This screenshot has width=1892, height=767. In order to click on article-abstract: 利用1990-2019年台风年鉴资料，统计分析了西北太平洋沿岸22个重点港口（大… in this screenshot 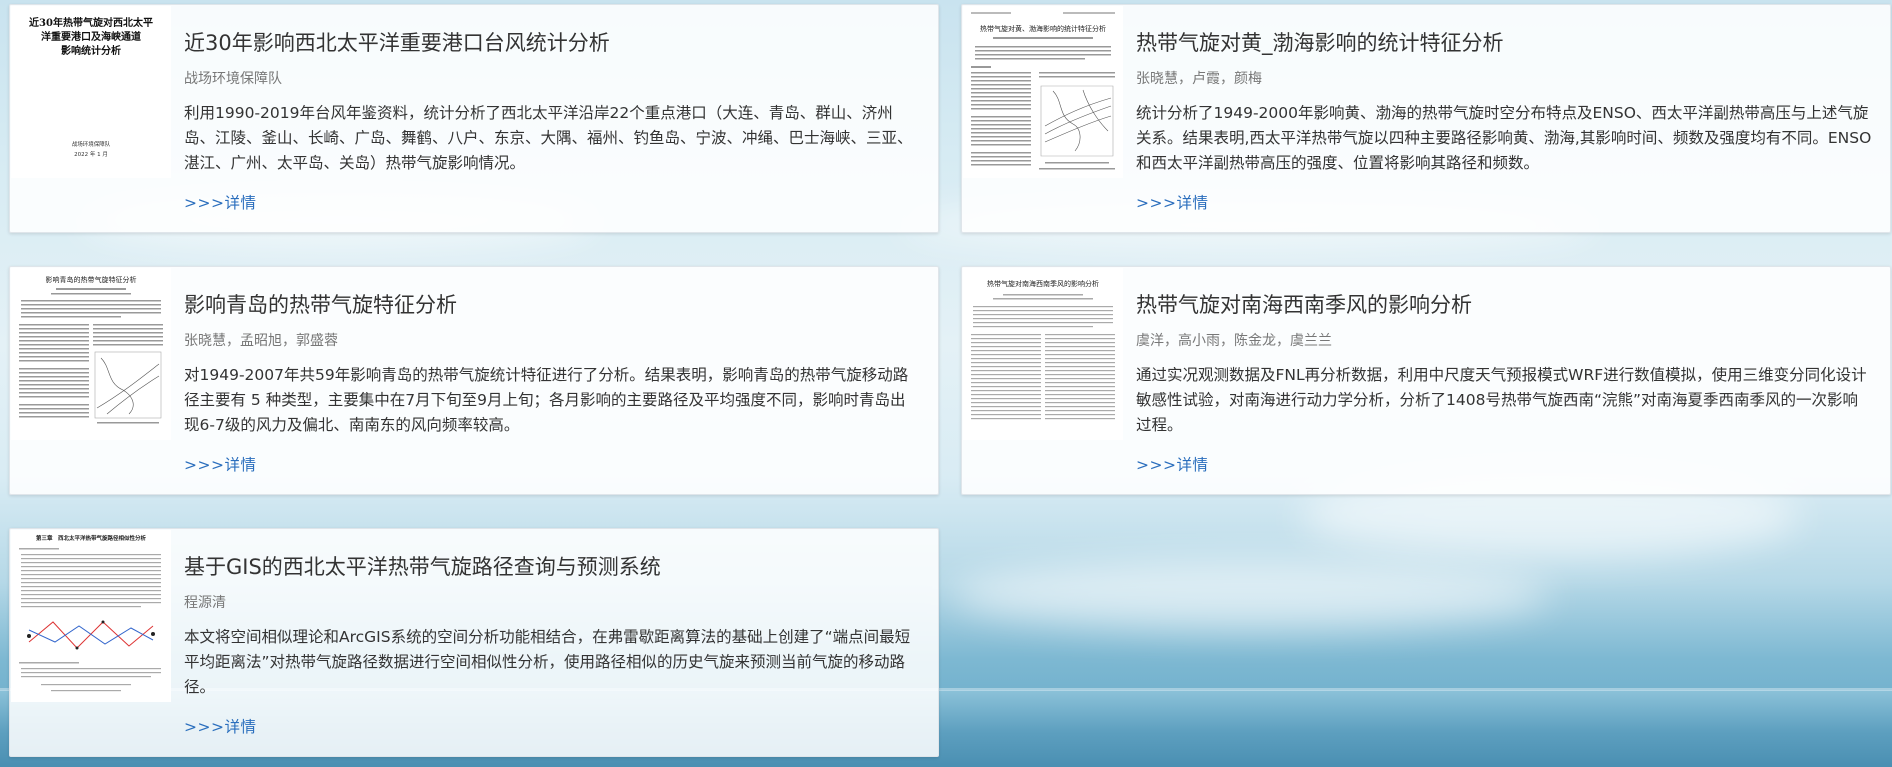, I will do `click(548, 138)`.